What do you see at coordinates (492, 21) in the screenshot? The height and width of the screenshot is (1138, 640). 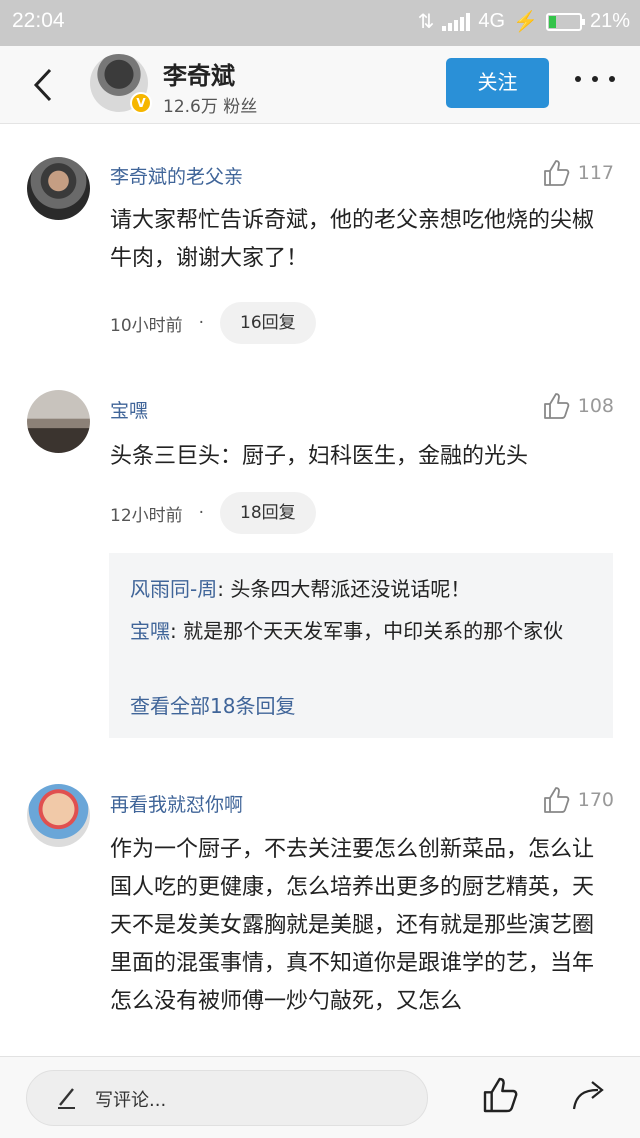 I see `network-type: 4G` at bounding box center [492, 21].